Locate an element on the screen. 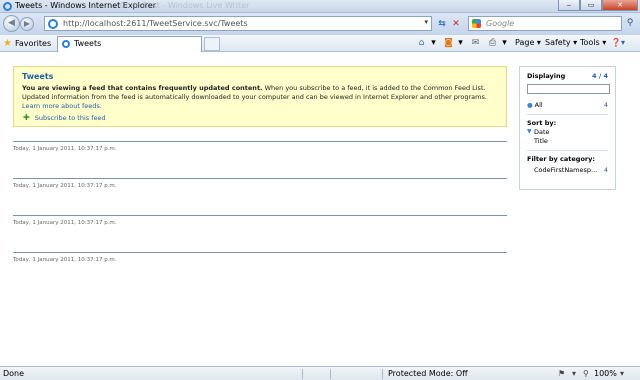  feeds-icon: ◙ is located at coordinates (448, 43).